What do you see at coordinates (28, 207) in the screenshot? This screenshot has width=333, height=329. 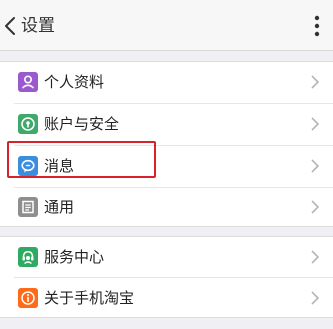 I see `general-icon` at bounding box center [28, 207].